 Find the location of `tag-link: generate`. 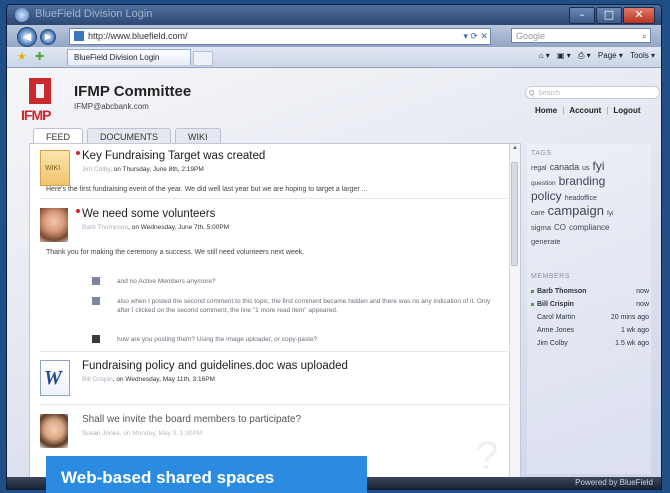

tag-link: generate is located at coordinates (546, 241).